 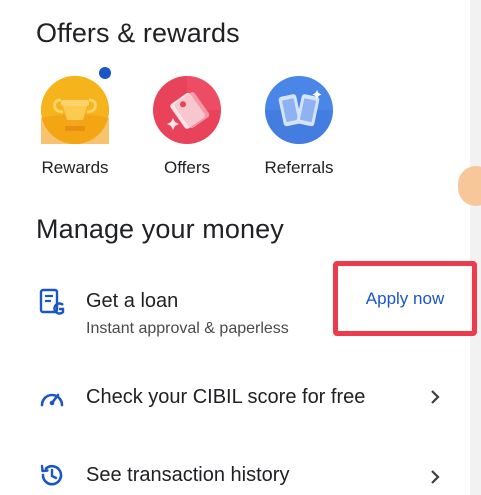 What do you see at coordinates (160, 229) in the screenshot?
I see `money-section-title: Manage your money` at bounding box center [160, 229].